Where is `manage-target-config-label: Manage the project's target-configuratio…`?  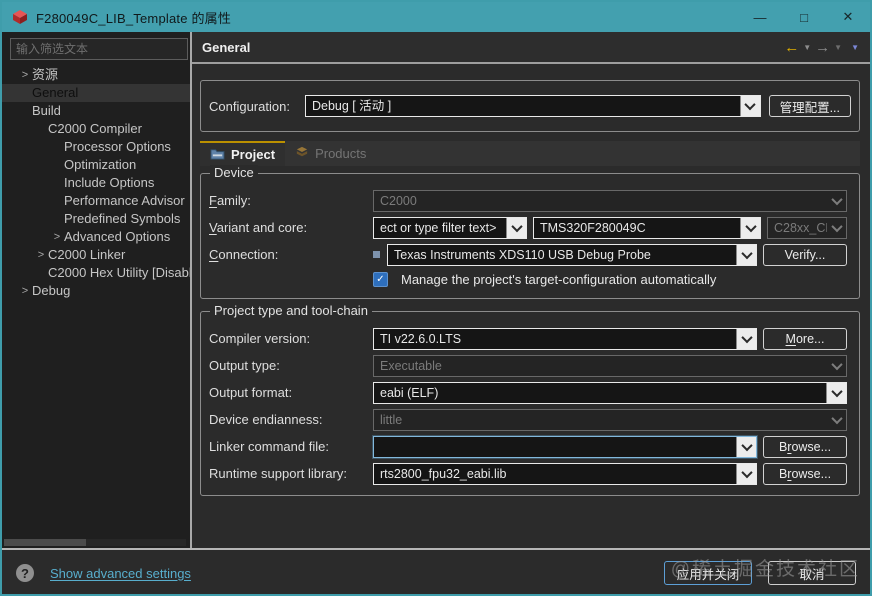 manage-target-config-label: Manage the project's target-configuratio… is located at coordinates (558, 279).